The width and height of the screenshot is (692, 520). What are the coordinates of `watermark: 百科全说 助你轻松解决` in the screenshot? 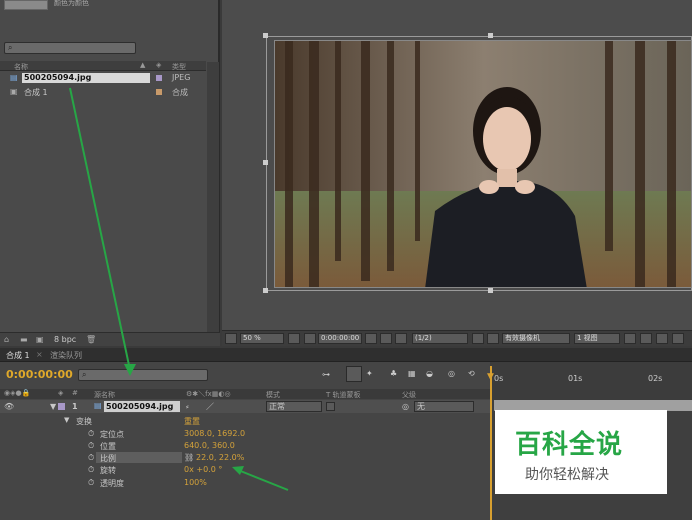 It's located at (581, 452).